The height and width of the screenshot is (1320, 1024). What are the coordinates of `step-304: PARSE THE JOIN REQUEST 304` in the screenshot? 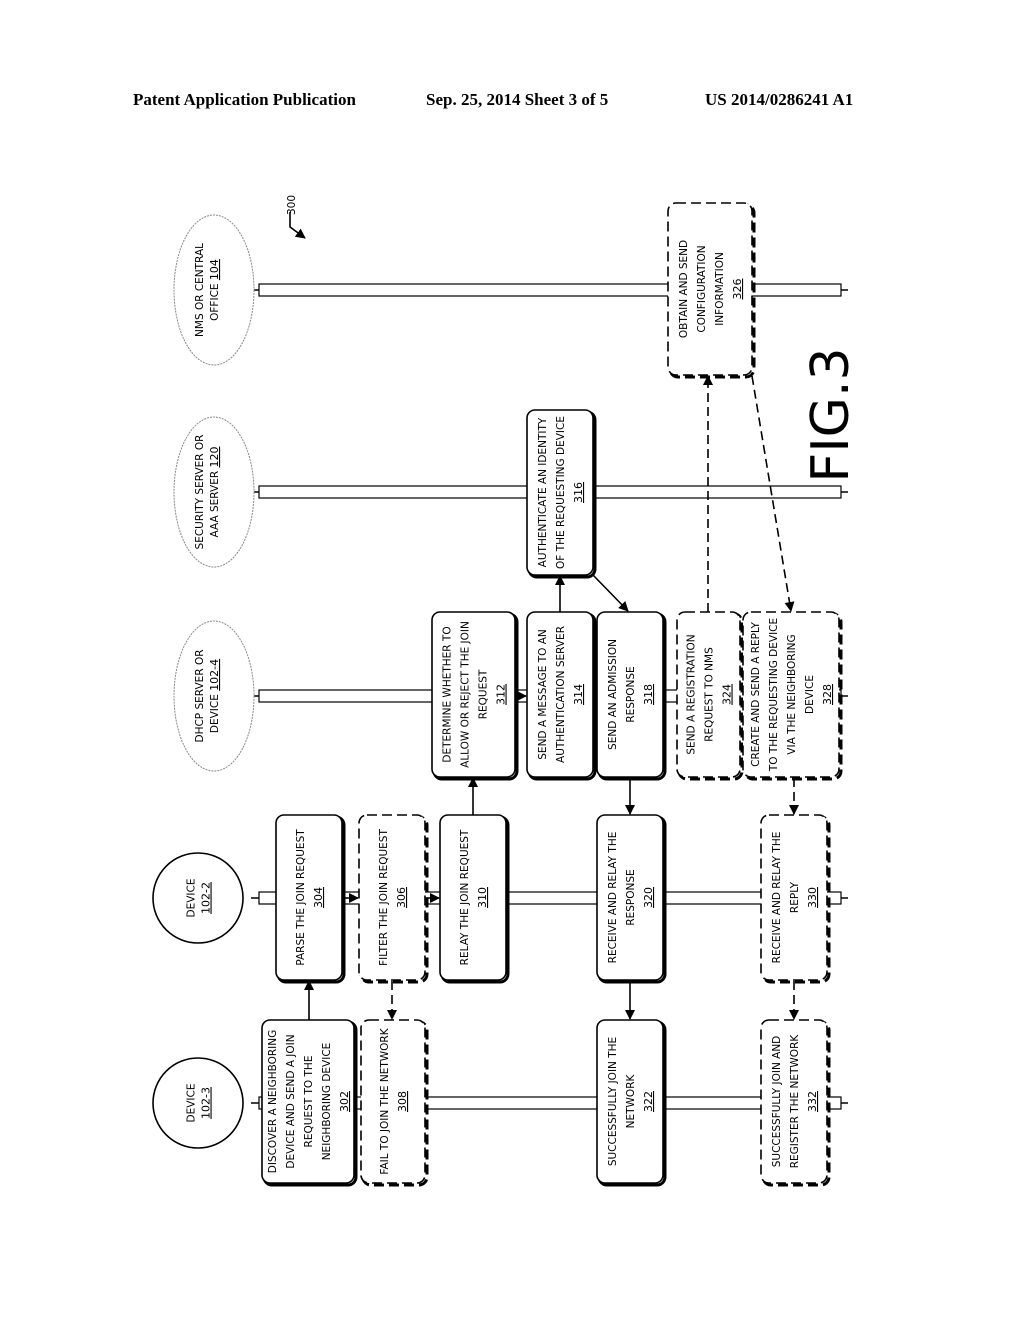 It's located at (310, 899).